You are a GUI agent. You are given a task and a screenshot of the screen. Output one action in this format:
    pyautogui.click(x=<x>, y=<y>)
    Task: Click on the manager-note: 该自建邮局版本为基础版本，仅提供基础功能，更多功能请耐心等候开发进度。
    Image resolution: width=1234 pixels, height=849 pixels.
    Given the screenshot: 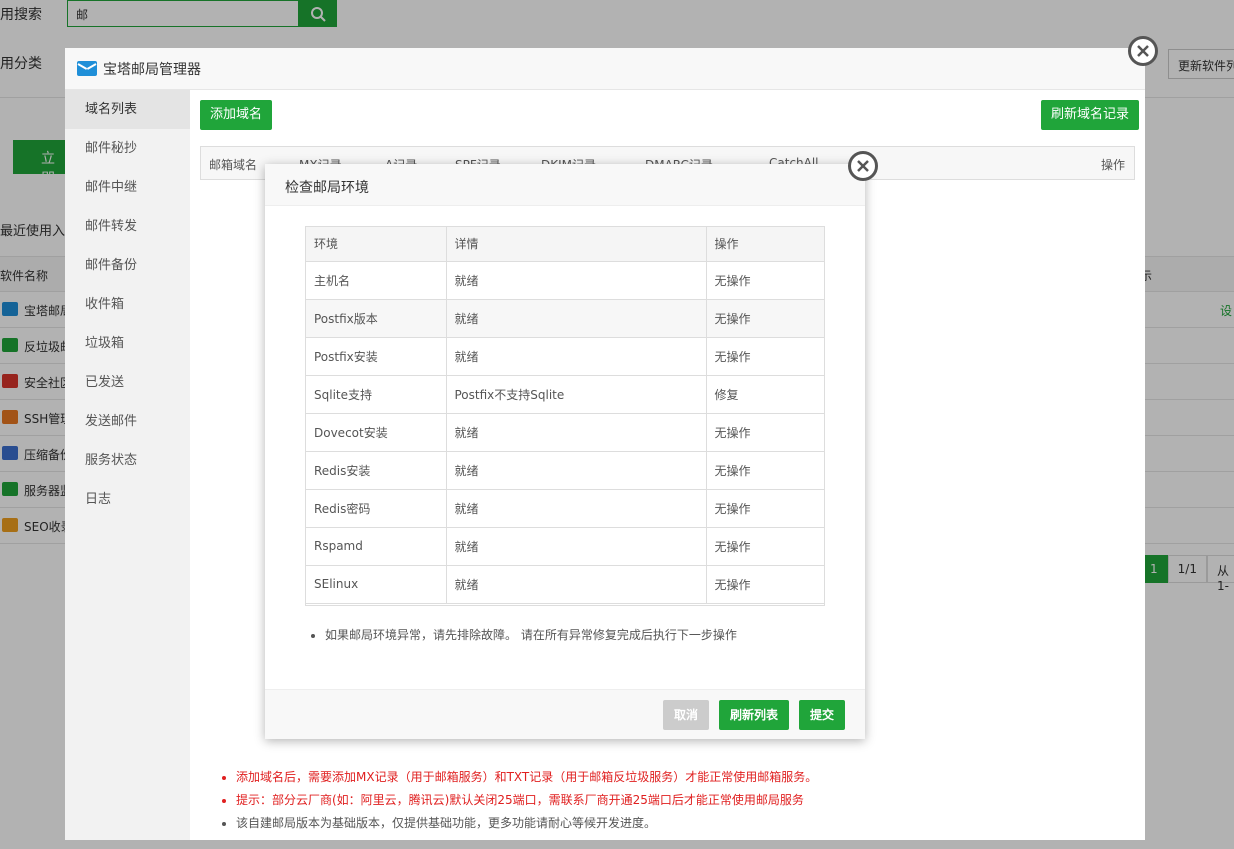 What is the action you would take?
    pyautogui.click(x=526, y=822)
    